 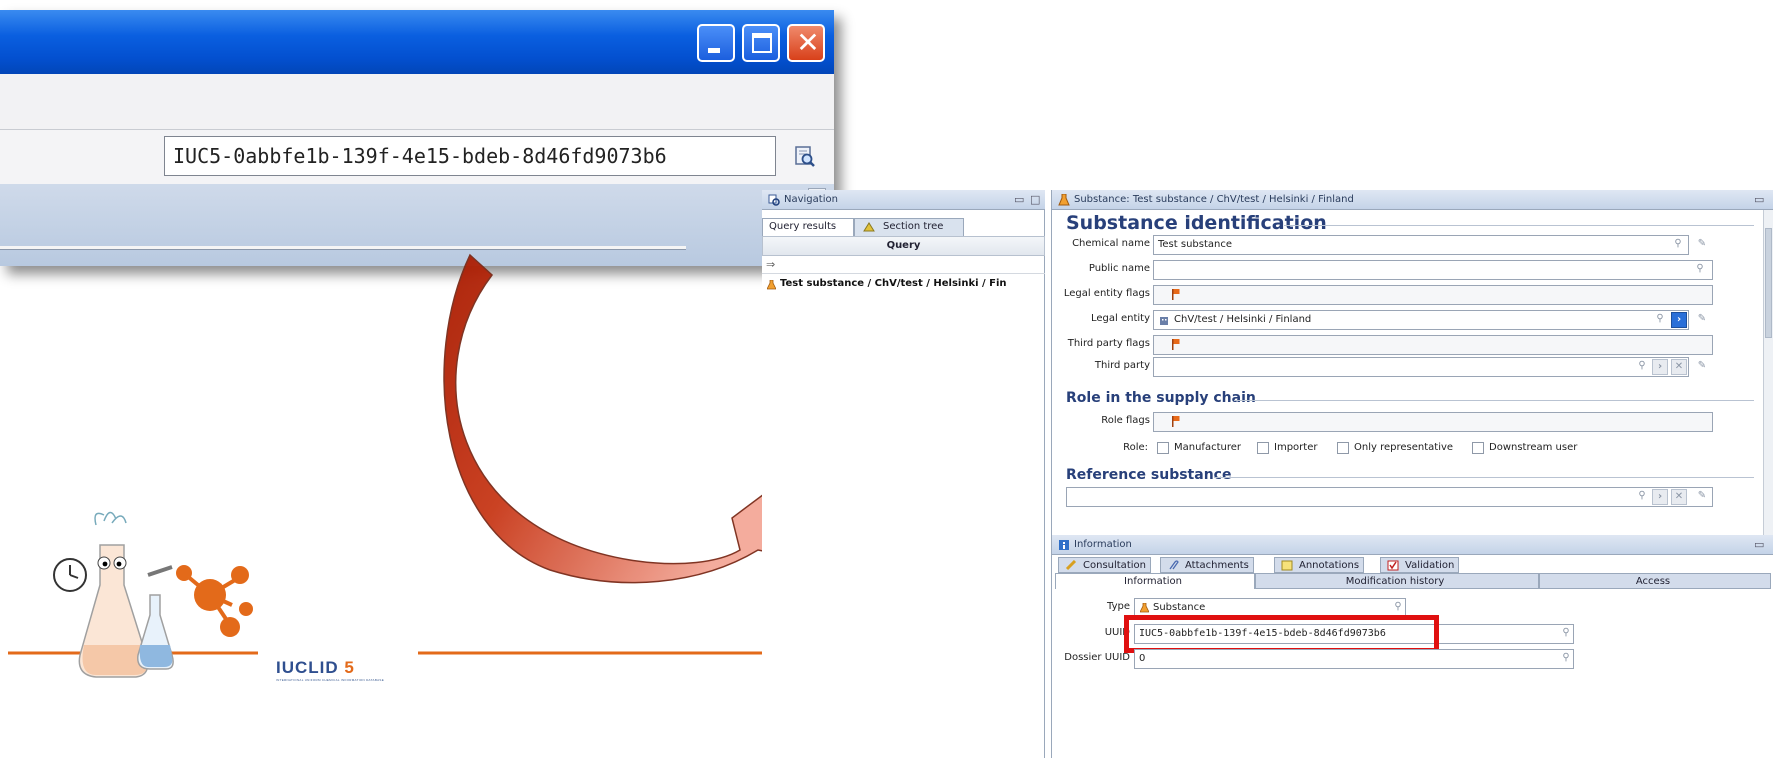 I want to click on tab-consultation: Consultation, so click(x=1104, y=565).